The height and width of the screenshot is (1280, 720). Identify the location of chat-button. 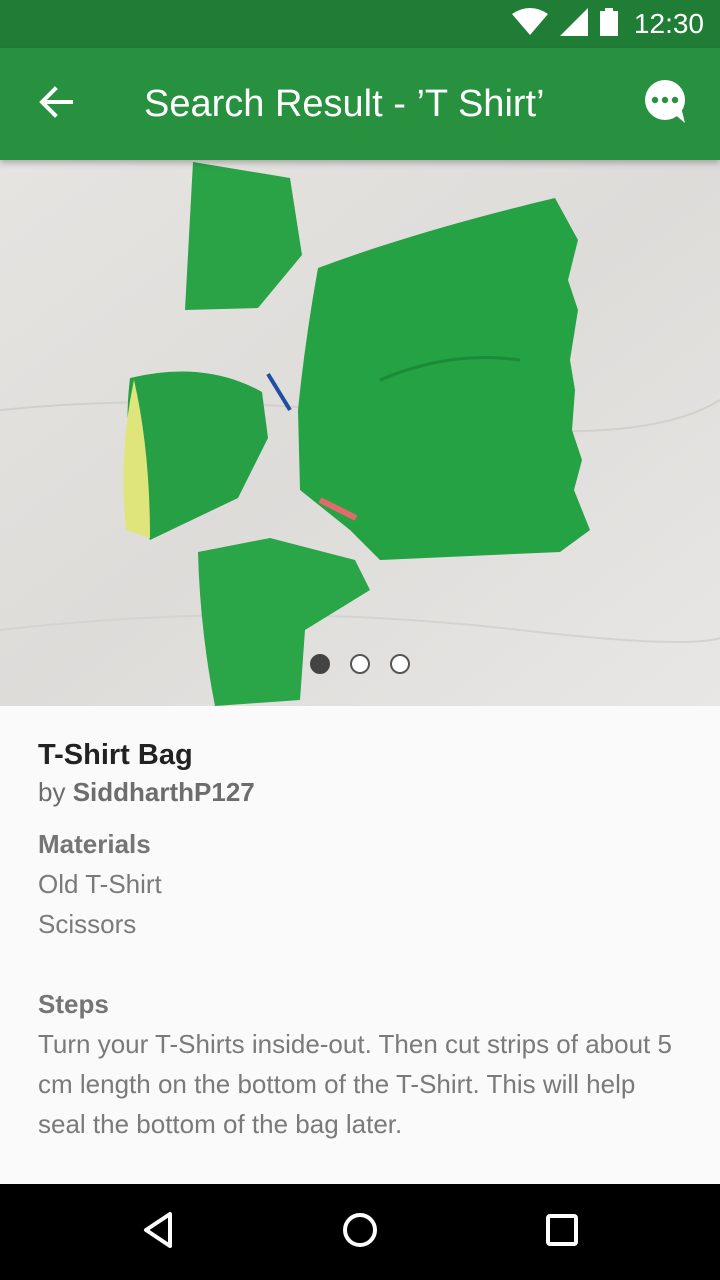
(666, 104).